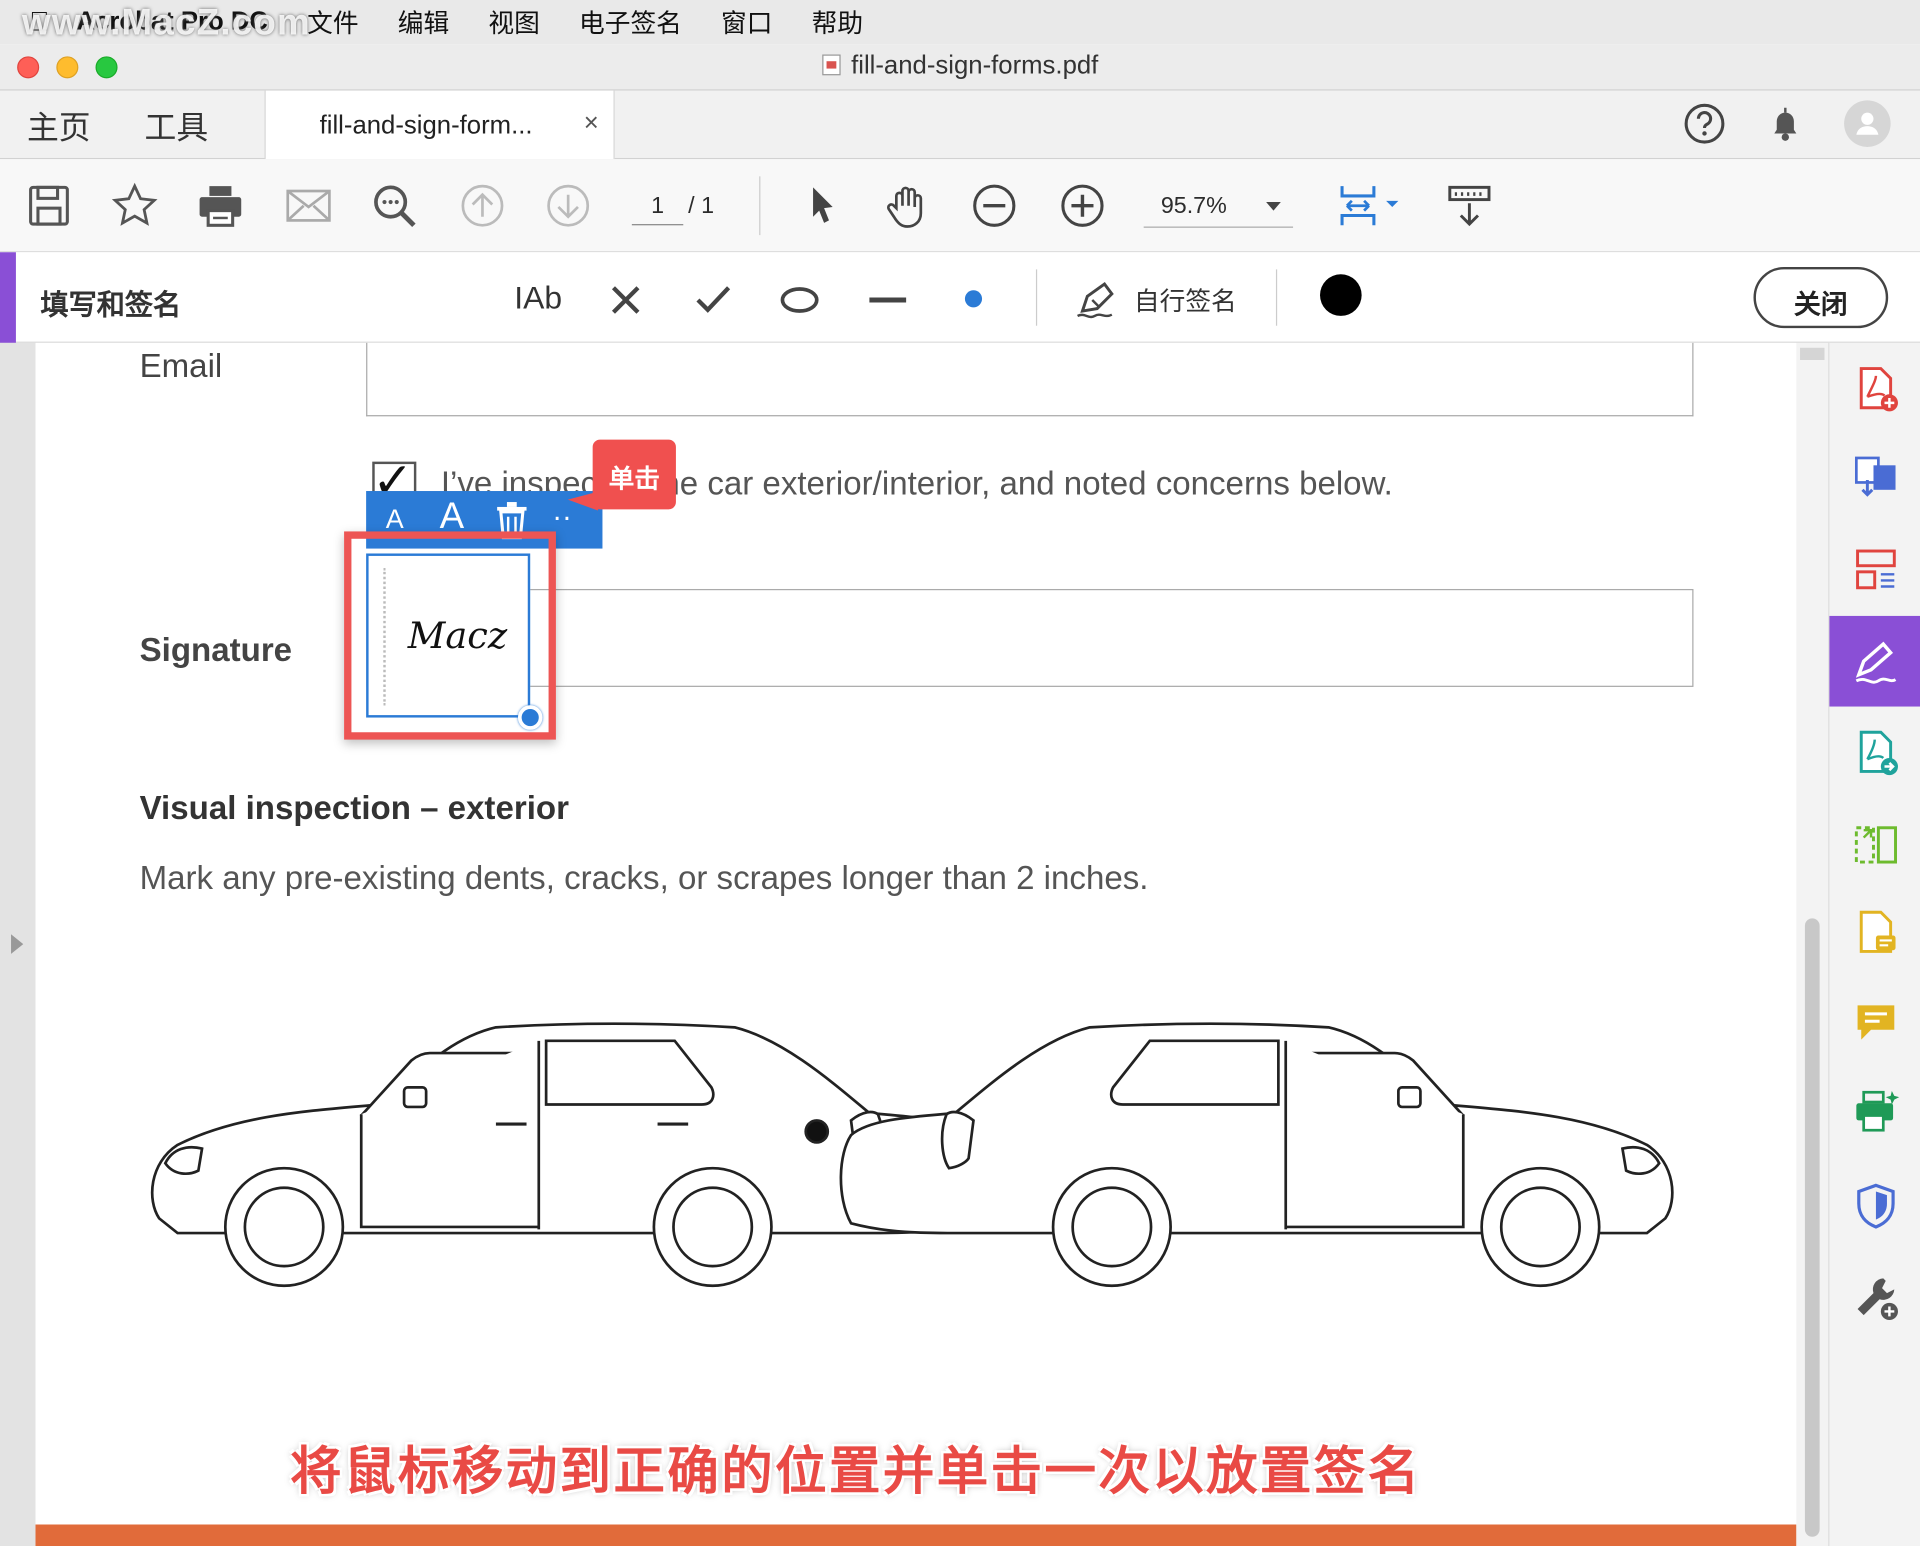 Image resolution: width=1920 pixels, height=1546 pixels. What do you see at coordinates (975, 65) in the screenshot?
I see `window-title-text: fill-and-sign-forms.pdf` at bounding box center [975, 65].